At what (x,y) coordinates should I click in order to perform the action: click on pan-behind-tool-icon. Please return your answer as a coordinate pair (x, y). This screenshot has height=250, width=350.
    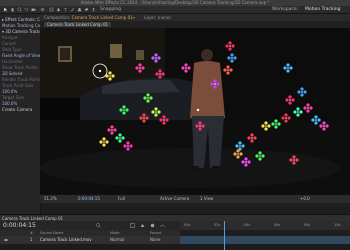
    Looking at the image, I should click on (42, 9).